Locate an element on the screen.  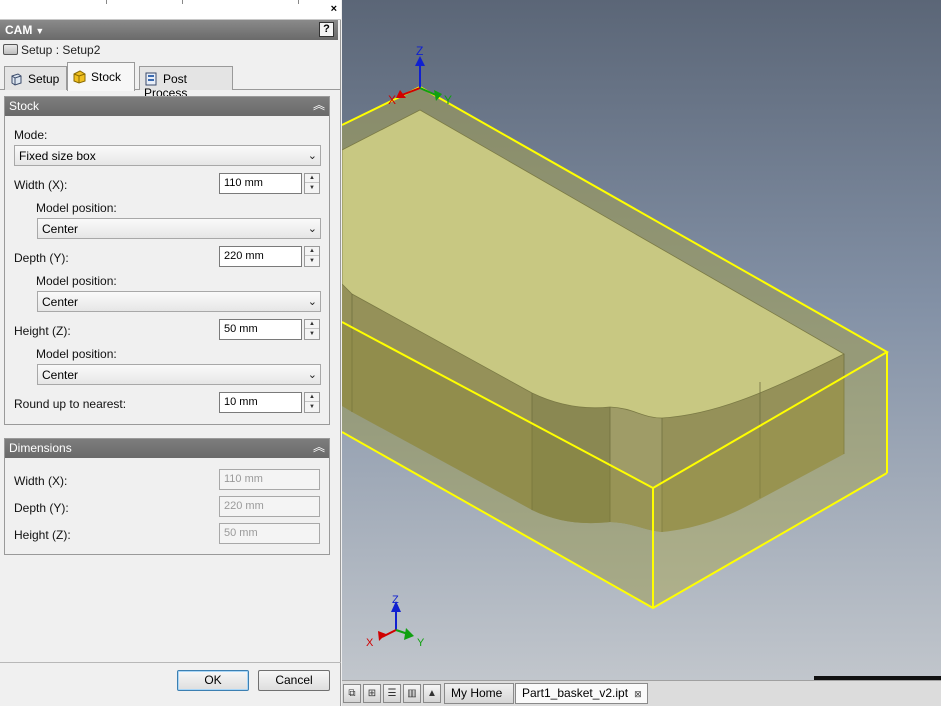
view-triad is located at coordinates (396, 621).